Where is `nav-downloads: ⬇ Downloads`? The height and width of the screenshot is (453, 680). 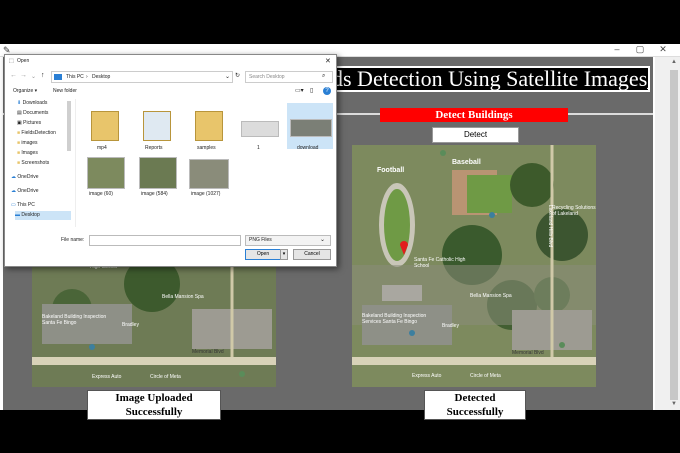 nav-downloads: ⬇ Downloads is located at coordinates (32, 103).